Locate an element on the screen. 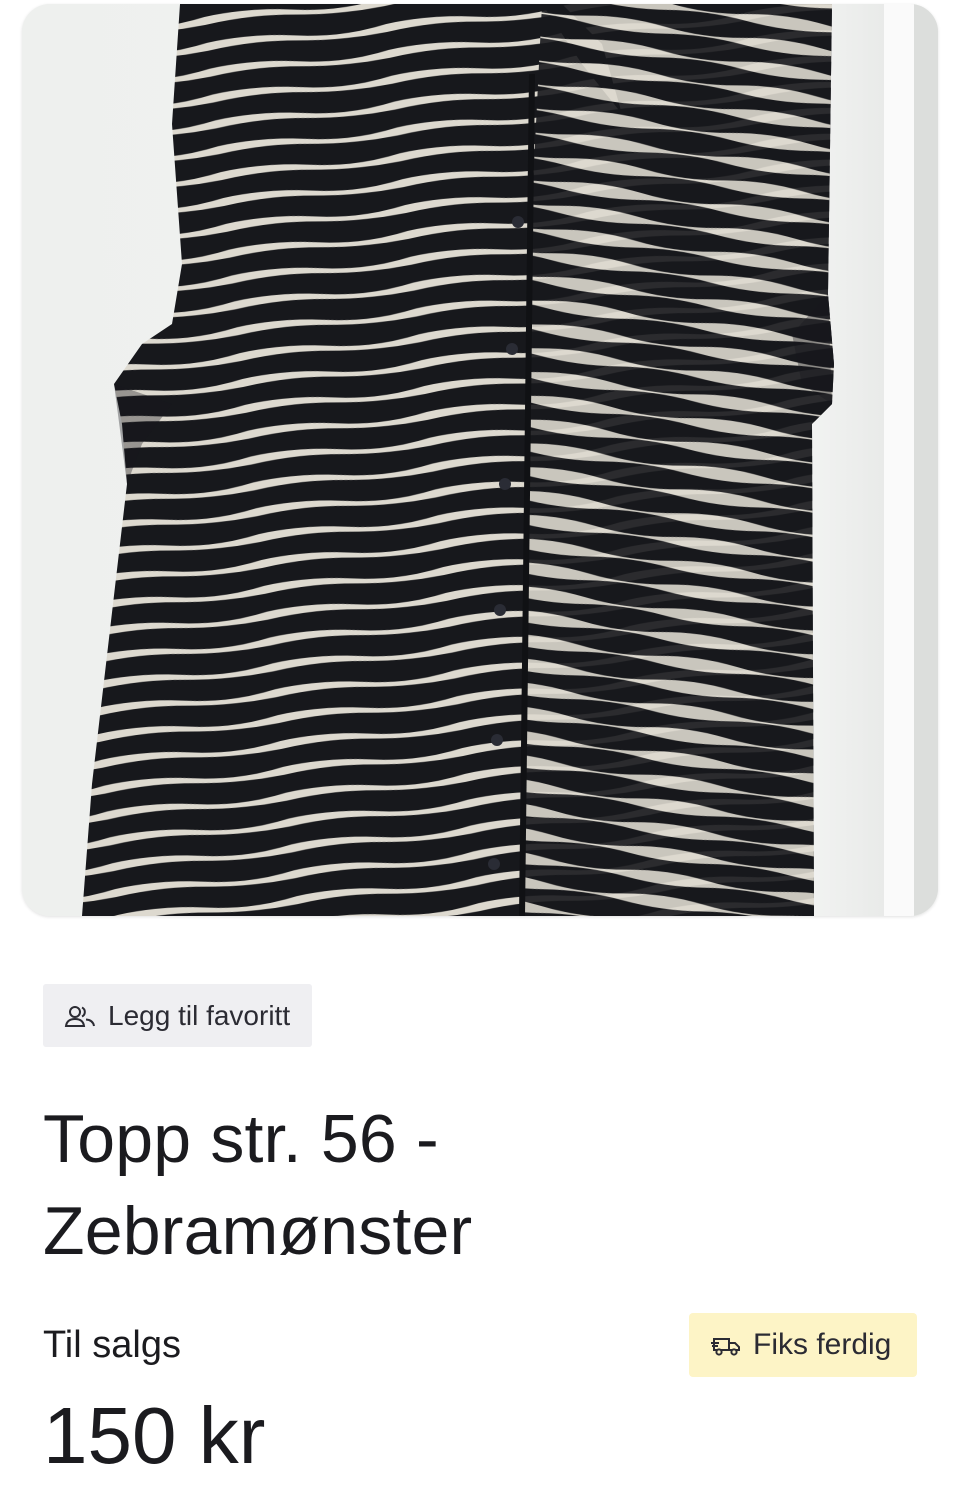 The height and width of the screenshot is (1492, 960). add-to-favorites-label: Legg til favoritt is located at coordinates (199, 1015).